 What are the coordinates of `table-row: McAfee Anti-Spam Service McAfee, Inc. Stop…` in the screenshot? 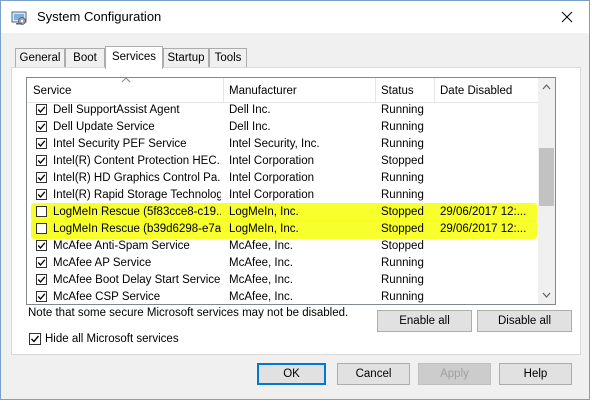 It's located at (283, 246).